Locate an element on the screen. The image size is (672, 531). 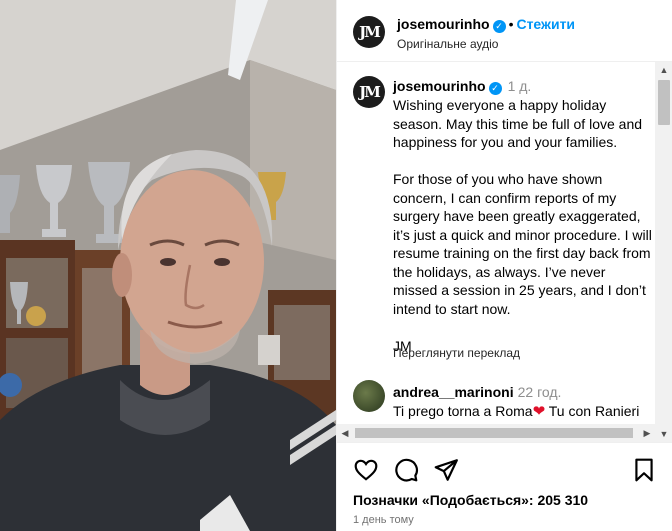
bookmark-icon is located at coordinates (644, 470).